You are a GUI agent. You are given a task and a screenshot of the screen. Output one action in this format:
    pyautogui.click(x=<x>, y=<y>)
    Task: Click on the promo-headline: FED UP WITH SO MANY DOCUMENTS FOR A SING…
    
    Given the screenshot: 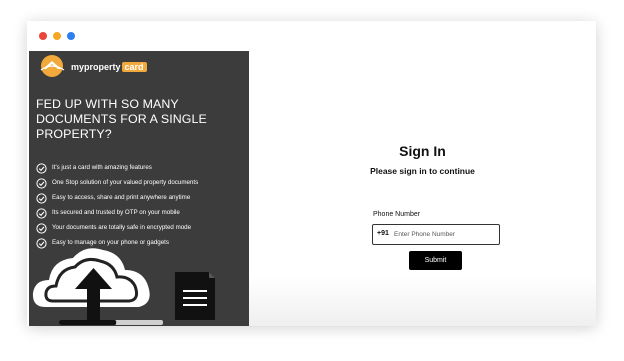 What is the action you would take?
    pyautogui.click(x=121, y=119)
    